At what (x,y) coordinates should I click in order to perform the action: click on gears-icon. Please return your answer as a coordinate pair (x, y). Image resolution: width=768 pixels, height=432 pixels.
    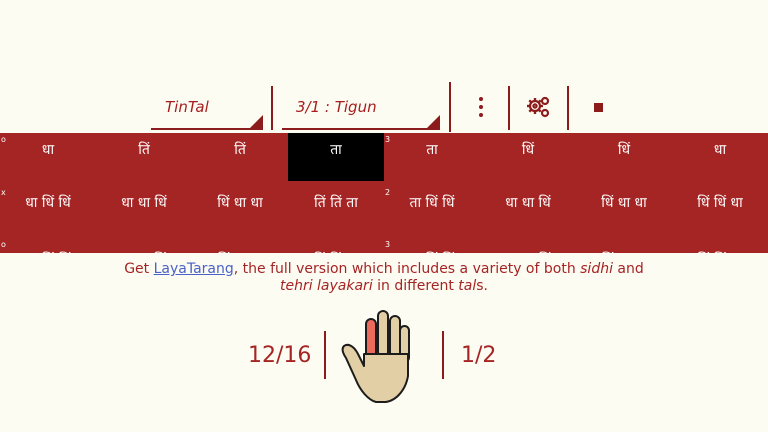
    Looking at the image, I should click on (538, 107).